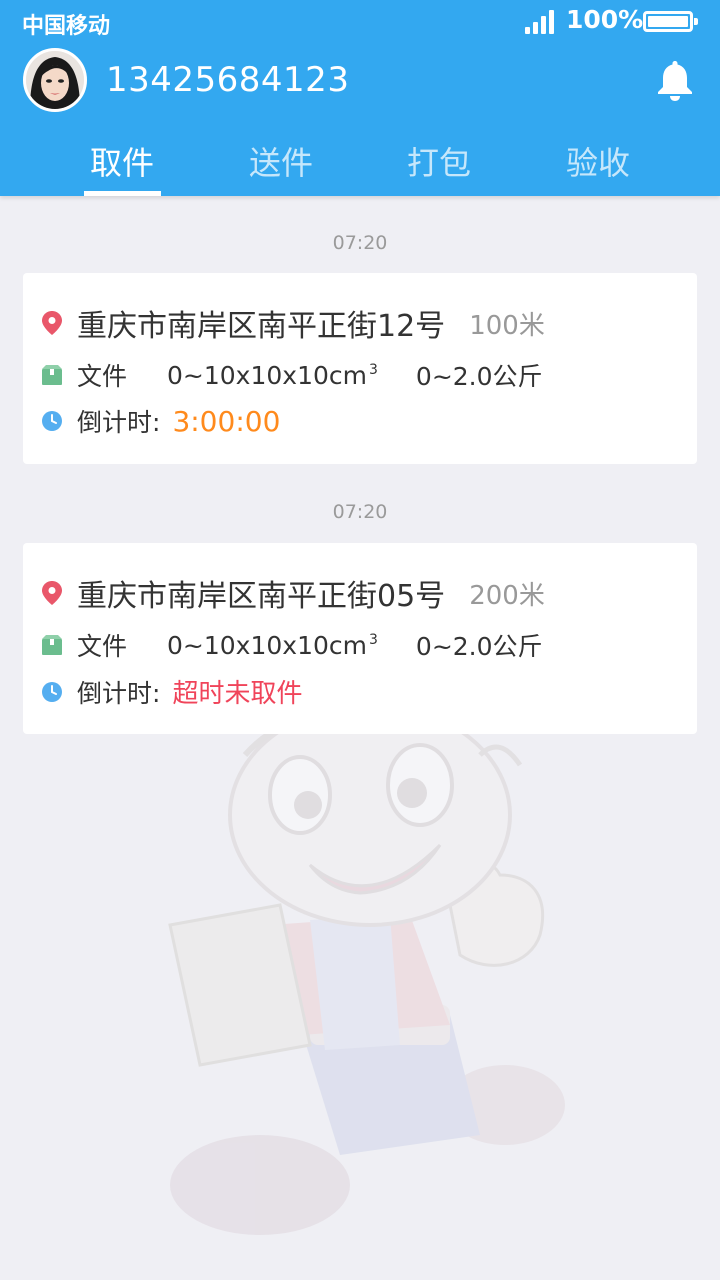 This screenshot has height=1280, width=720. I want to click on signal-icon, so click(539, 22).